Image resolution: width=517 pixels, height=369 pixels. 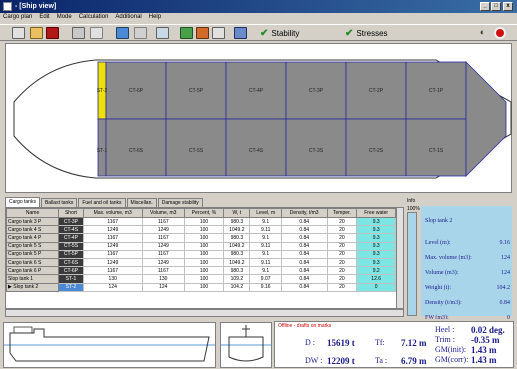 What do you see at coordinates (71, 230) in the screenshot?
I see `tank-short-cell: CT-4S` at bounding box center [71, 230].